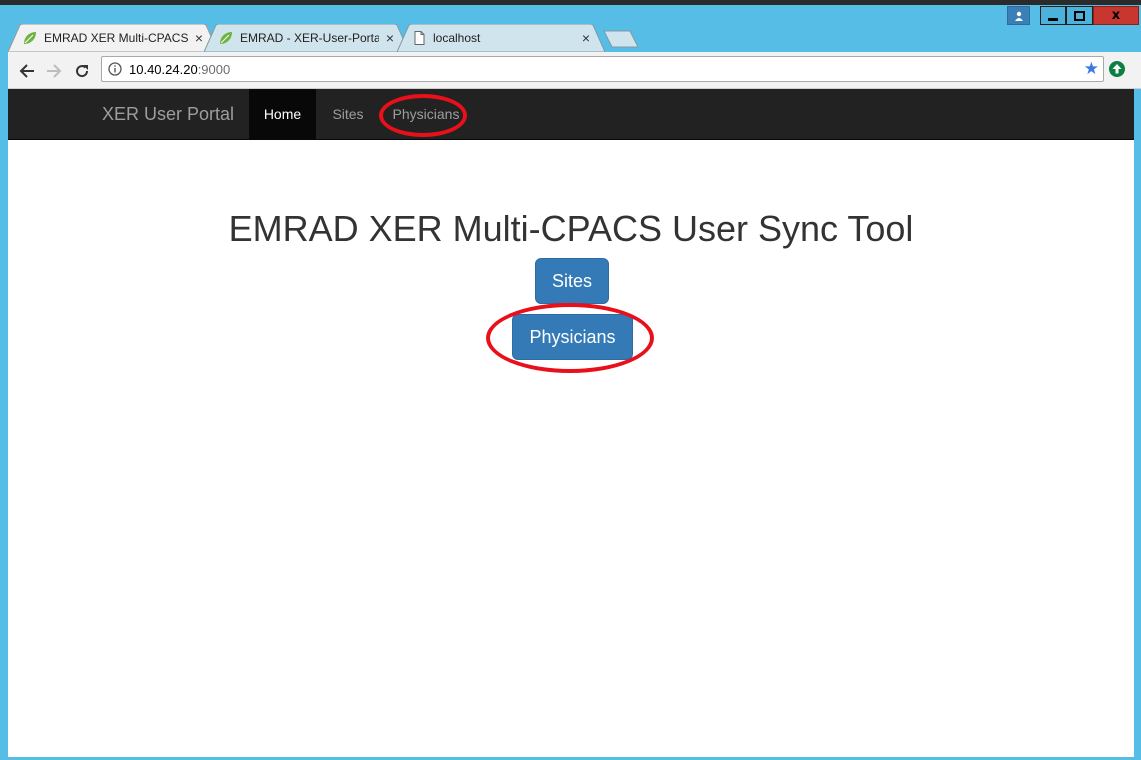  I want to click on page-icon, so click(419, 38).